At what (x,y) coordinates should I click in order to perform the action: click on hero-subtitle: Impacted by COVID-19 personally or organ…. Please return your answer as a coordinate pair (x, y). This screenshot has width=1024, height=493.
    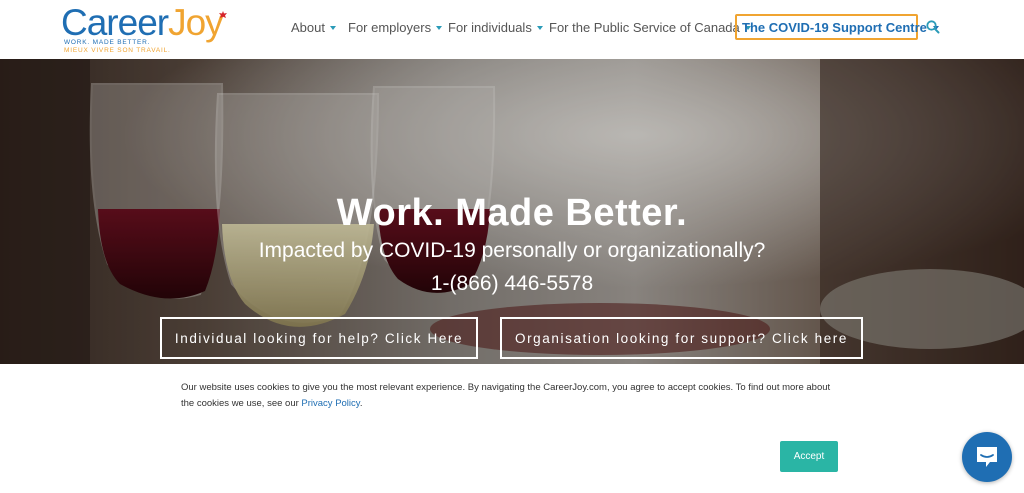
    Looking at the image, I should click on (512, 250).